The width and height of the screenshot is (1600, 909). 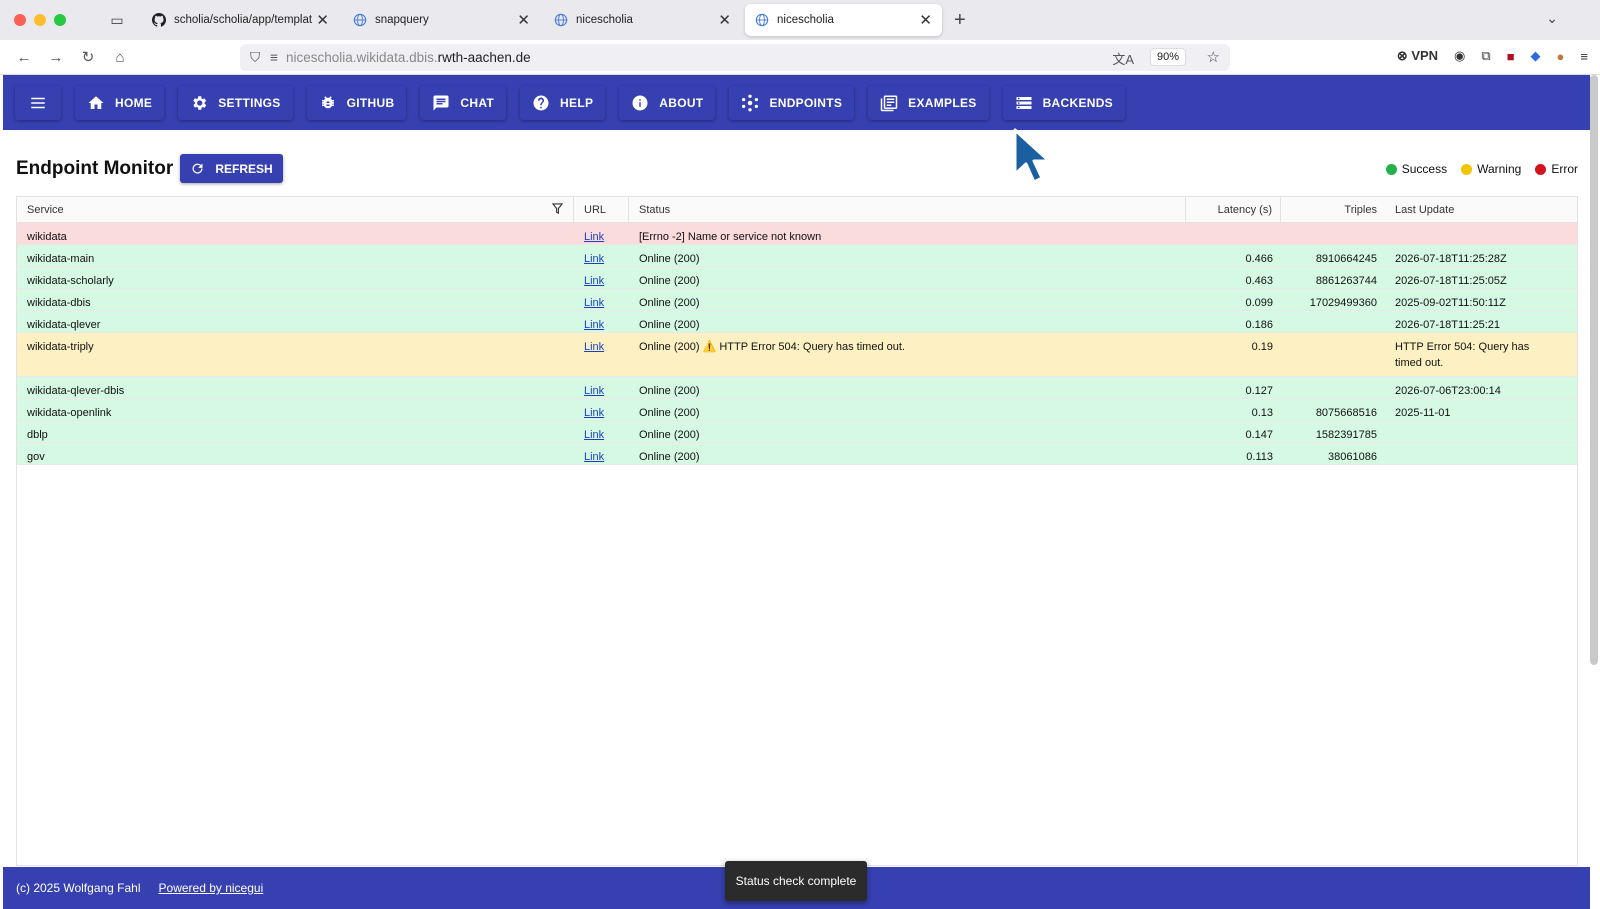 What do you see at coordinates (370, 102) in the screenshot?
I see `nav-button-label: GITHUB` at bounding box center [370, 102].